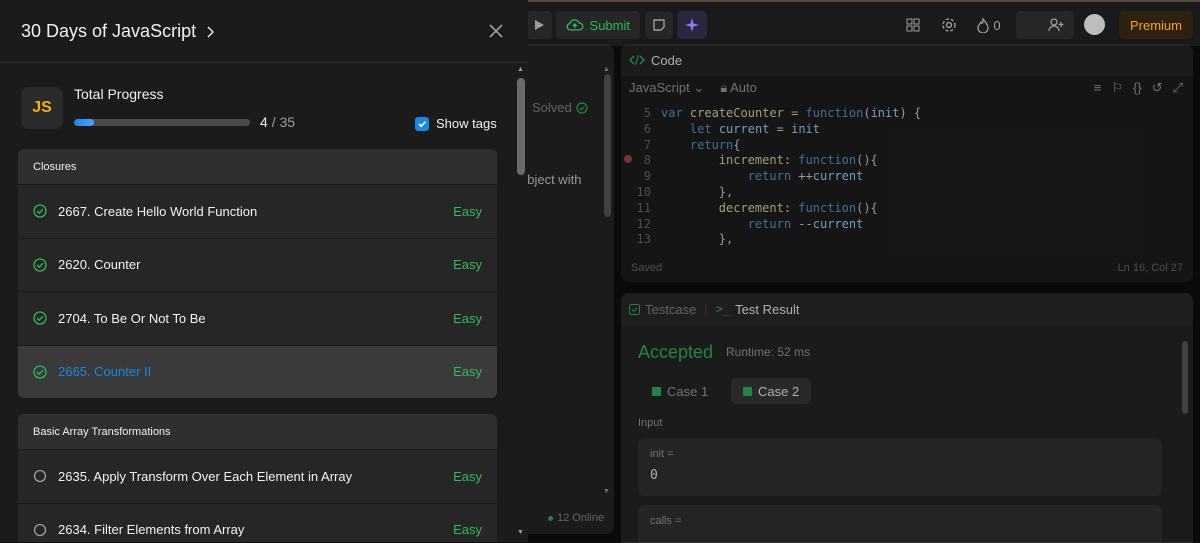 The height and width of the screenshot is (543, 1200). What do you see at coordinates (1185, 377) in the screenshot?
I see `test-panel-scrollbar` at bounding box center [1185, 377].